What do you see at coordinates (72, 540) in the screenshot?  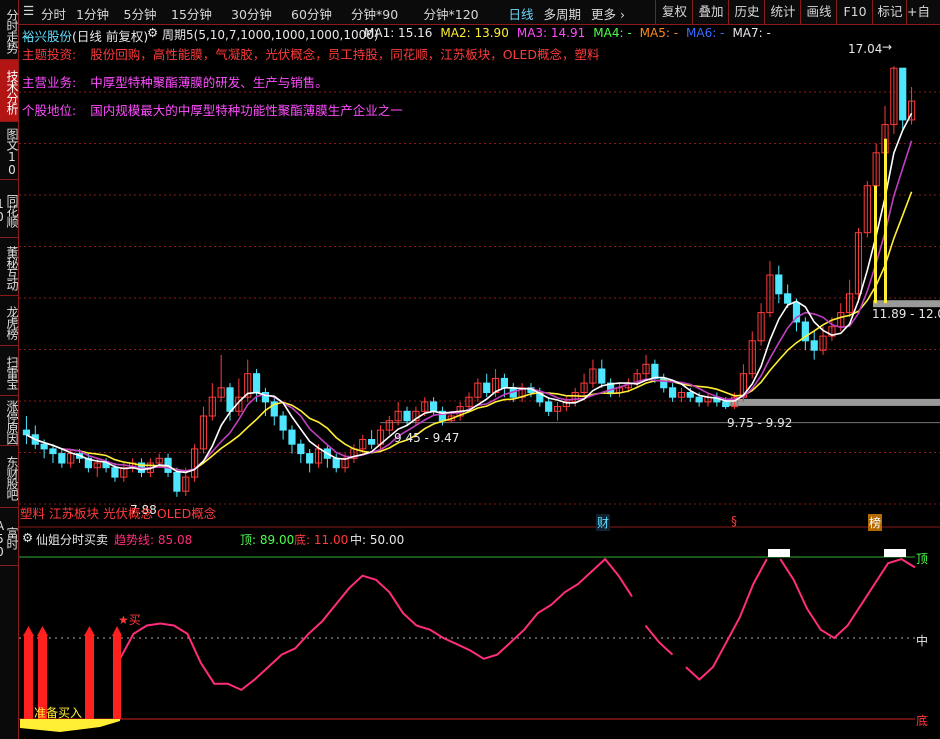 I see `indicator-name: 仙姐分时买卖` at bounding box center [72, 540].